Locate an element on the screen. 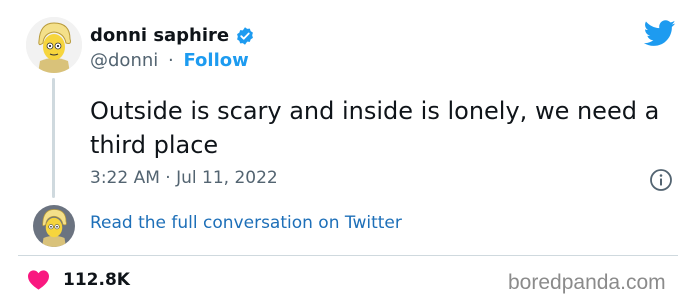  thread-line is located at coordinates (53, 138).